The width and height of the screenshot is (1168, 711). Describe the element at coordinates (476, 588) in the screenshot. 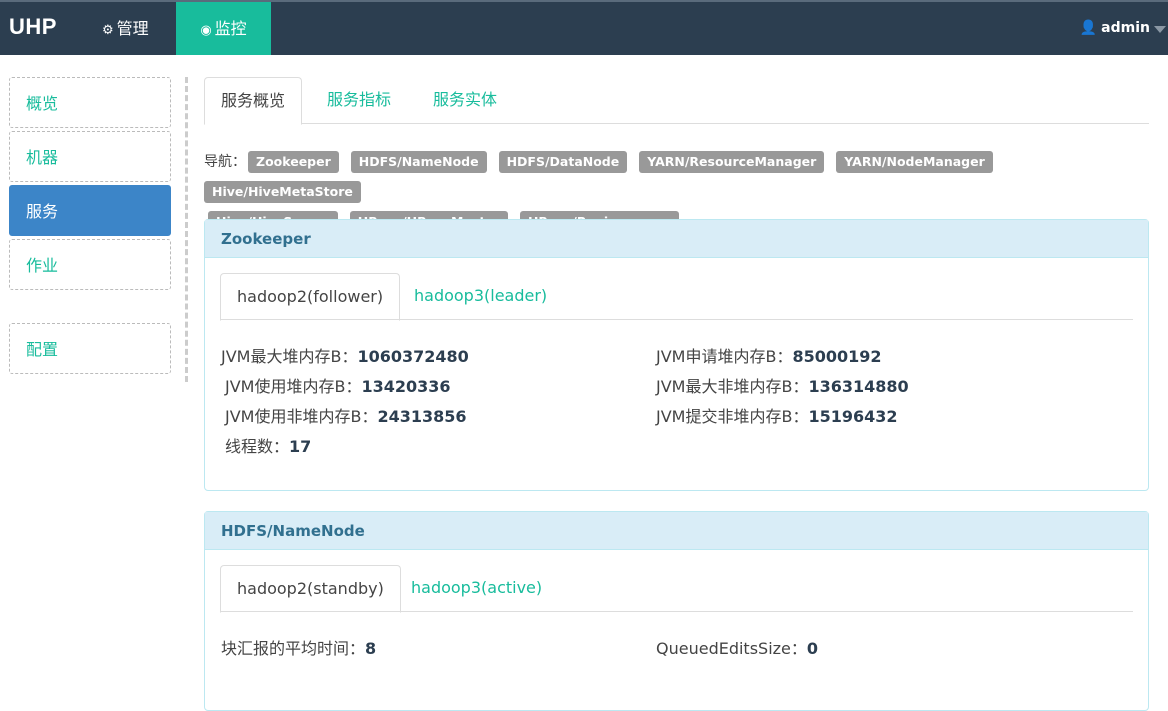

I see `tab-host: hadoop3(active)` at that location.